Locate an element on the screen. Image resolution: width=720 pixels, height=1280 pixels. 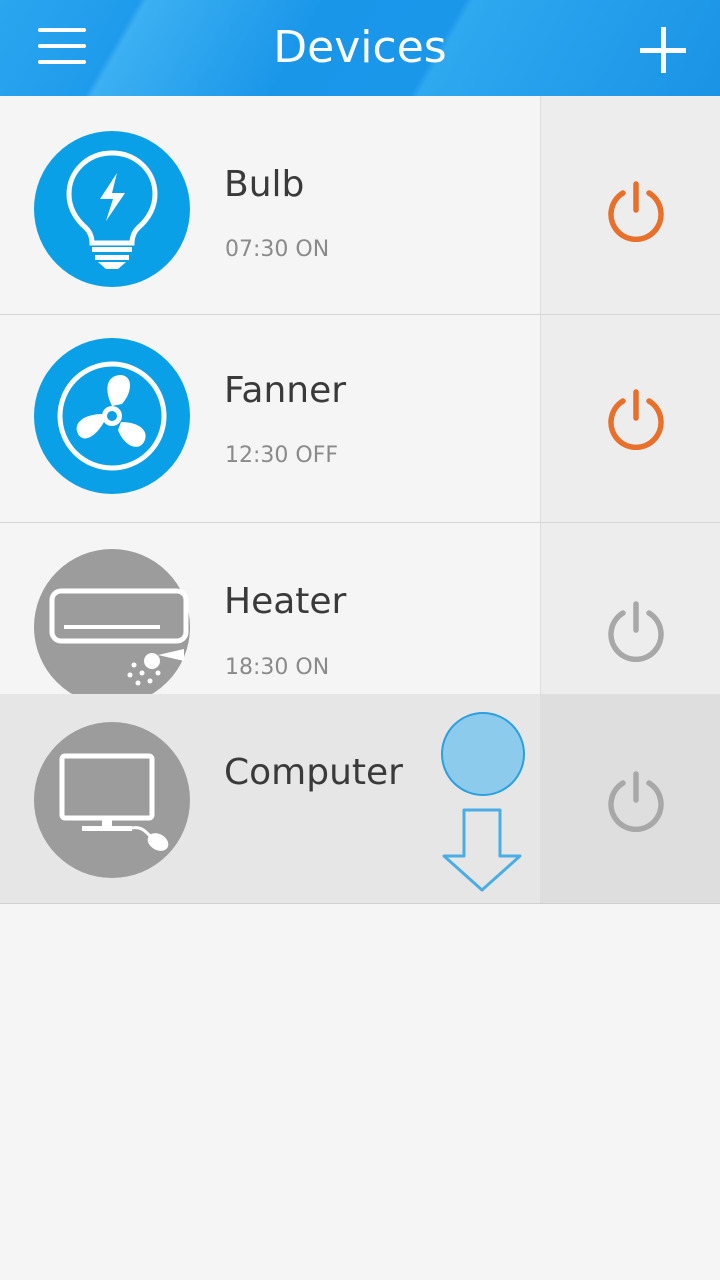
page-title: Devices is located at coordinates (360, 47).